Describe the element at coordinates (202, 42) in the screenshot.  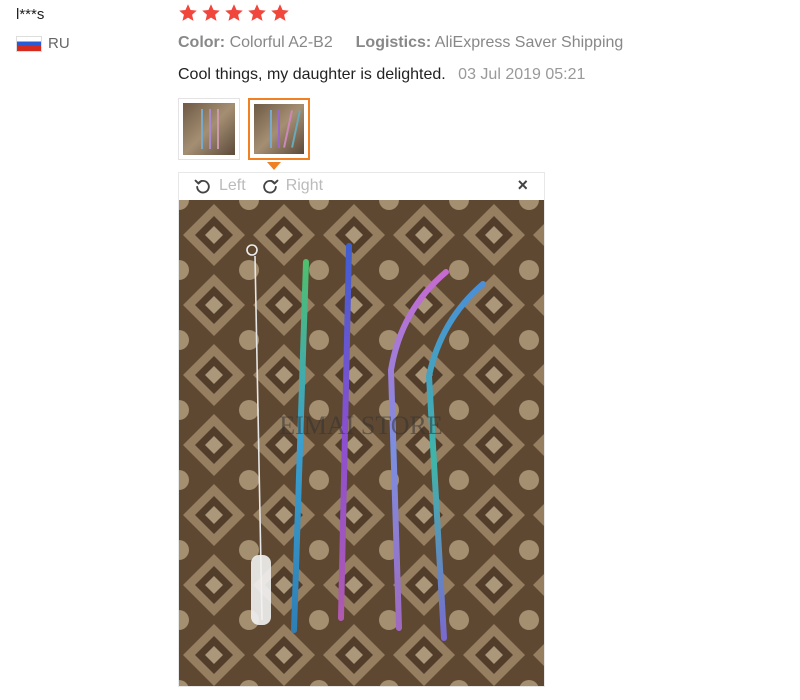
I see `color-key: Color:` at that location.